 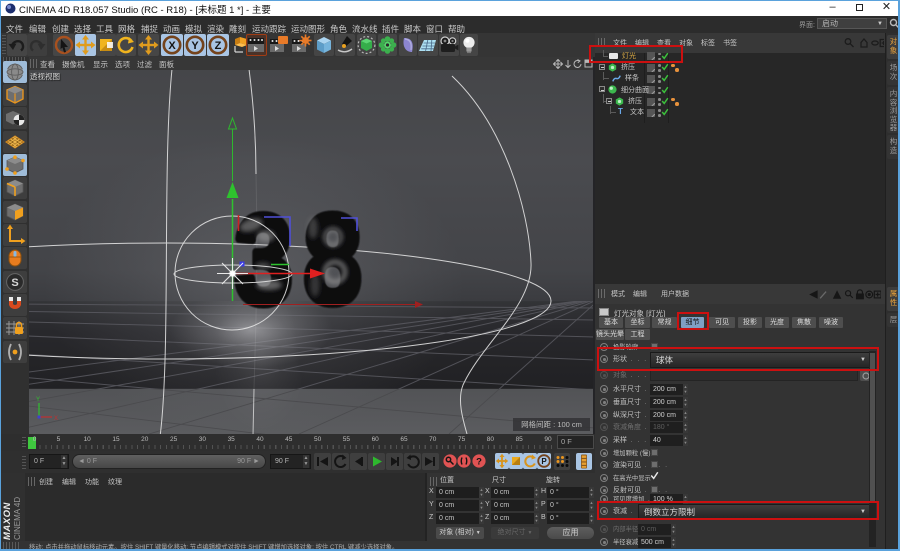 I want to click on svg-text: P, so click(x=544, y=461).